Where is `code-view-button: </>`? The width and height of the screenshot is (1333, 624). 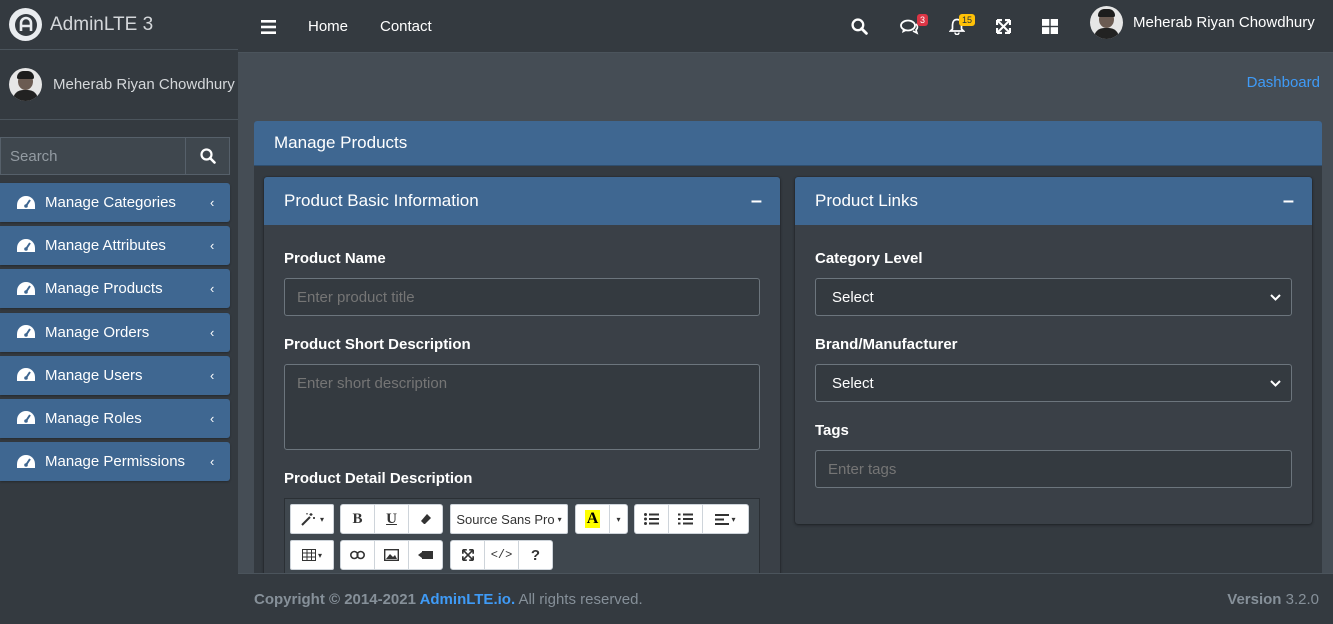
code-view-button: </> is located at coordinates (501, 555).